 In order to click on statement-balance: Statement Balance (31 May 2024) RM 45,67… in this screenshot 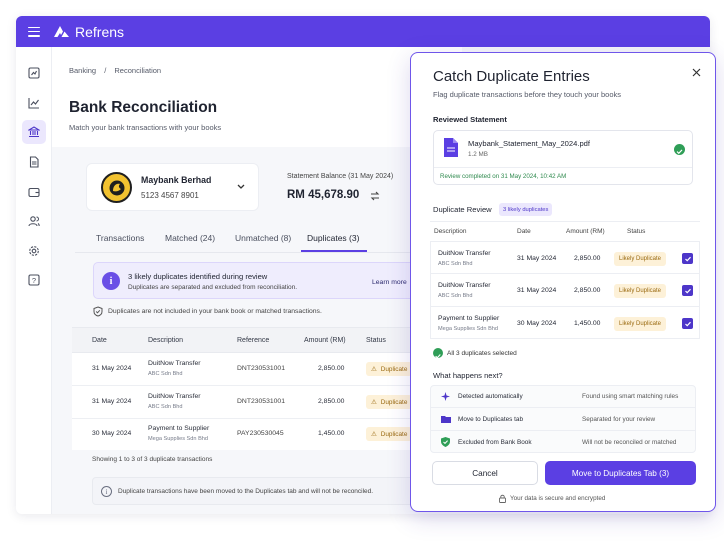, I will do `click(353, 187)`.